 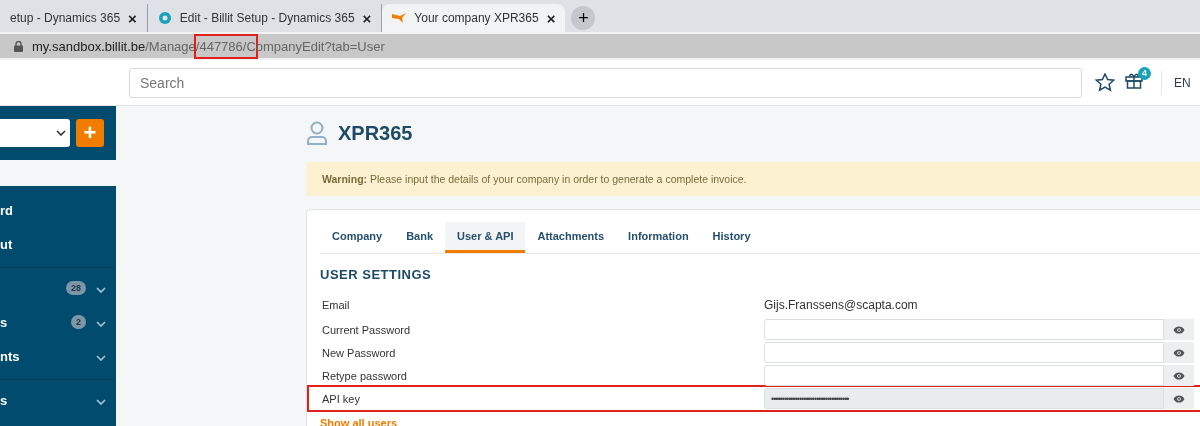 What do you see at coordinates (485, 237) in the screenshot?
I see `tab: User & API` at bounding box center [485, 237].